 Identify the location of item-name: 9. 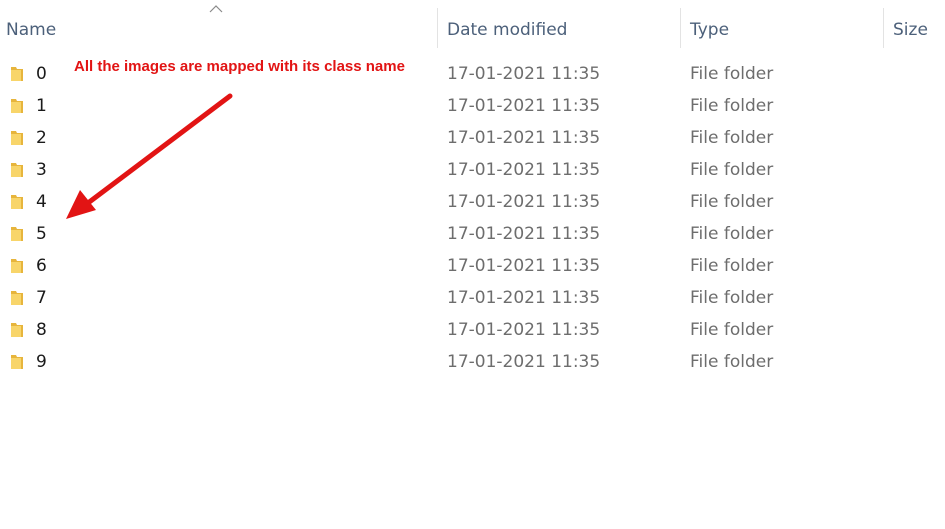
(41, 362).